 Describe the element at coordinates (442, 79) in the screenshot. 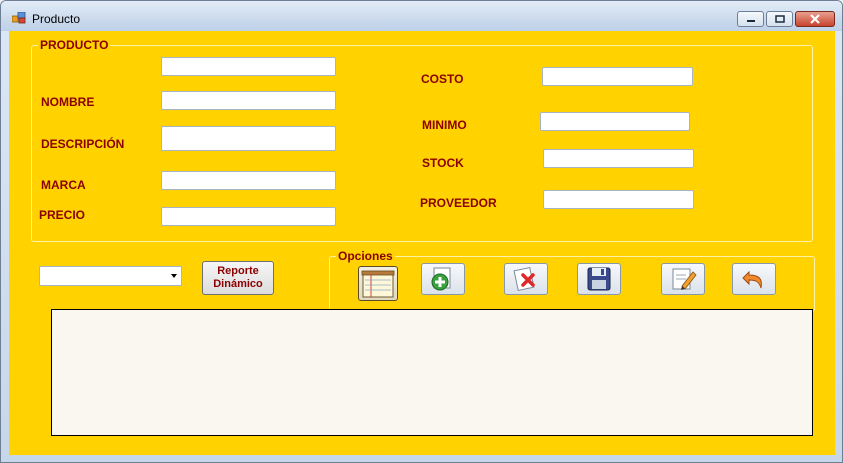

I see `costo-label: COSTO` at that location.